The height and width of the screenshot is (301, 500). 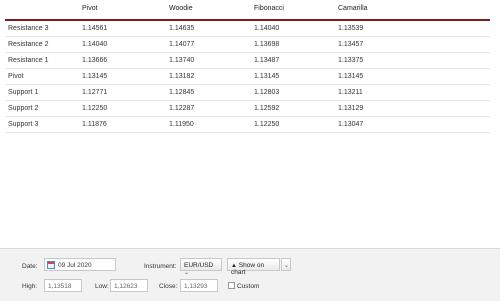 I want to click on row-label: Resistance 2, so click(x=28, y=44).